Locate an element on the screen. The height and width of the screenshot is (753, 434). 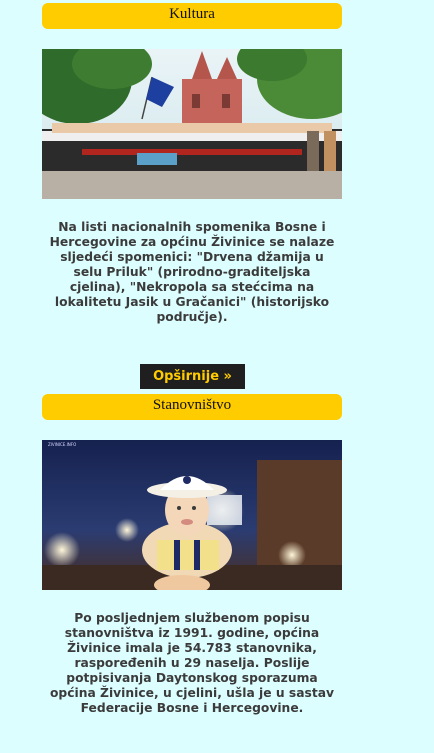
read-more-button: Opširnije » is located at coordinates (192, 376).